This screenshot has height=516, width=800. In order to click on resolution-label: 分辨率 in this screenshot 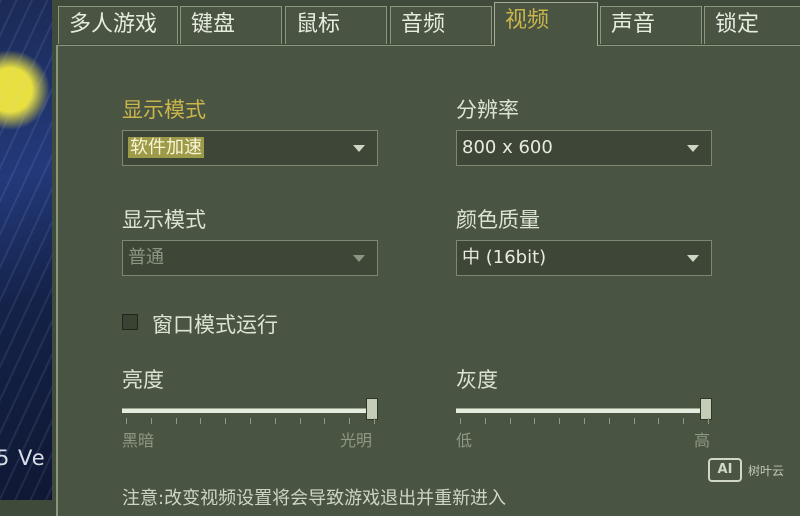, I will do `click(487, 110)`.